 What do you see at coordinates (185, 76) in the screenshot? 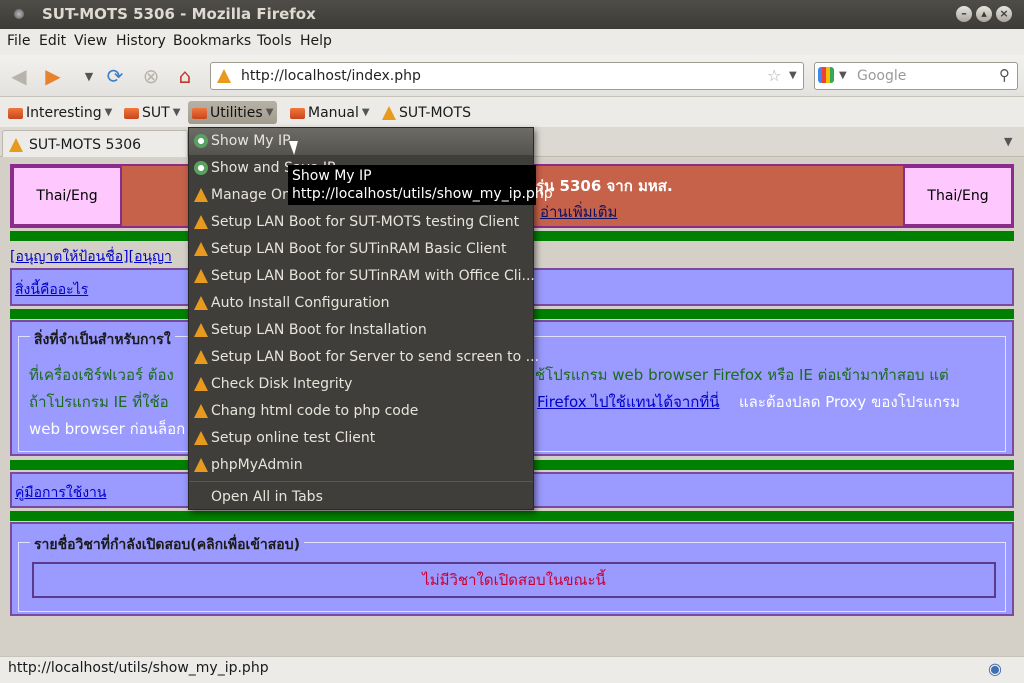
I see `home-icon: ⌂` at bounding box center [185, 76].